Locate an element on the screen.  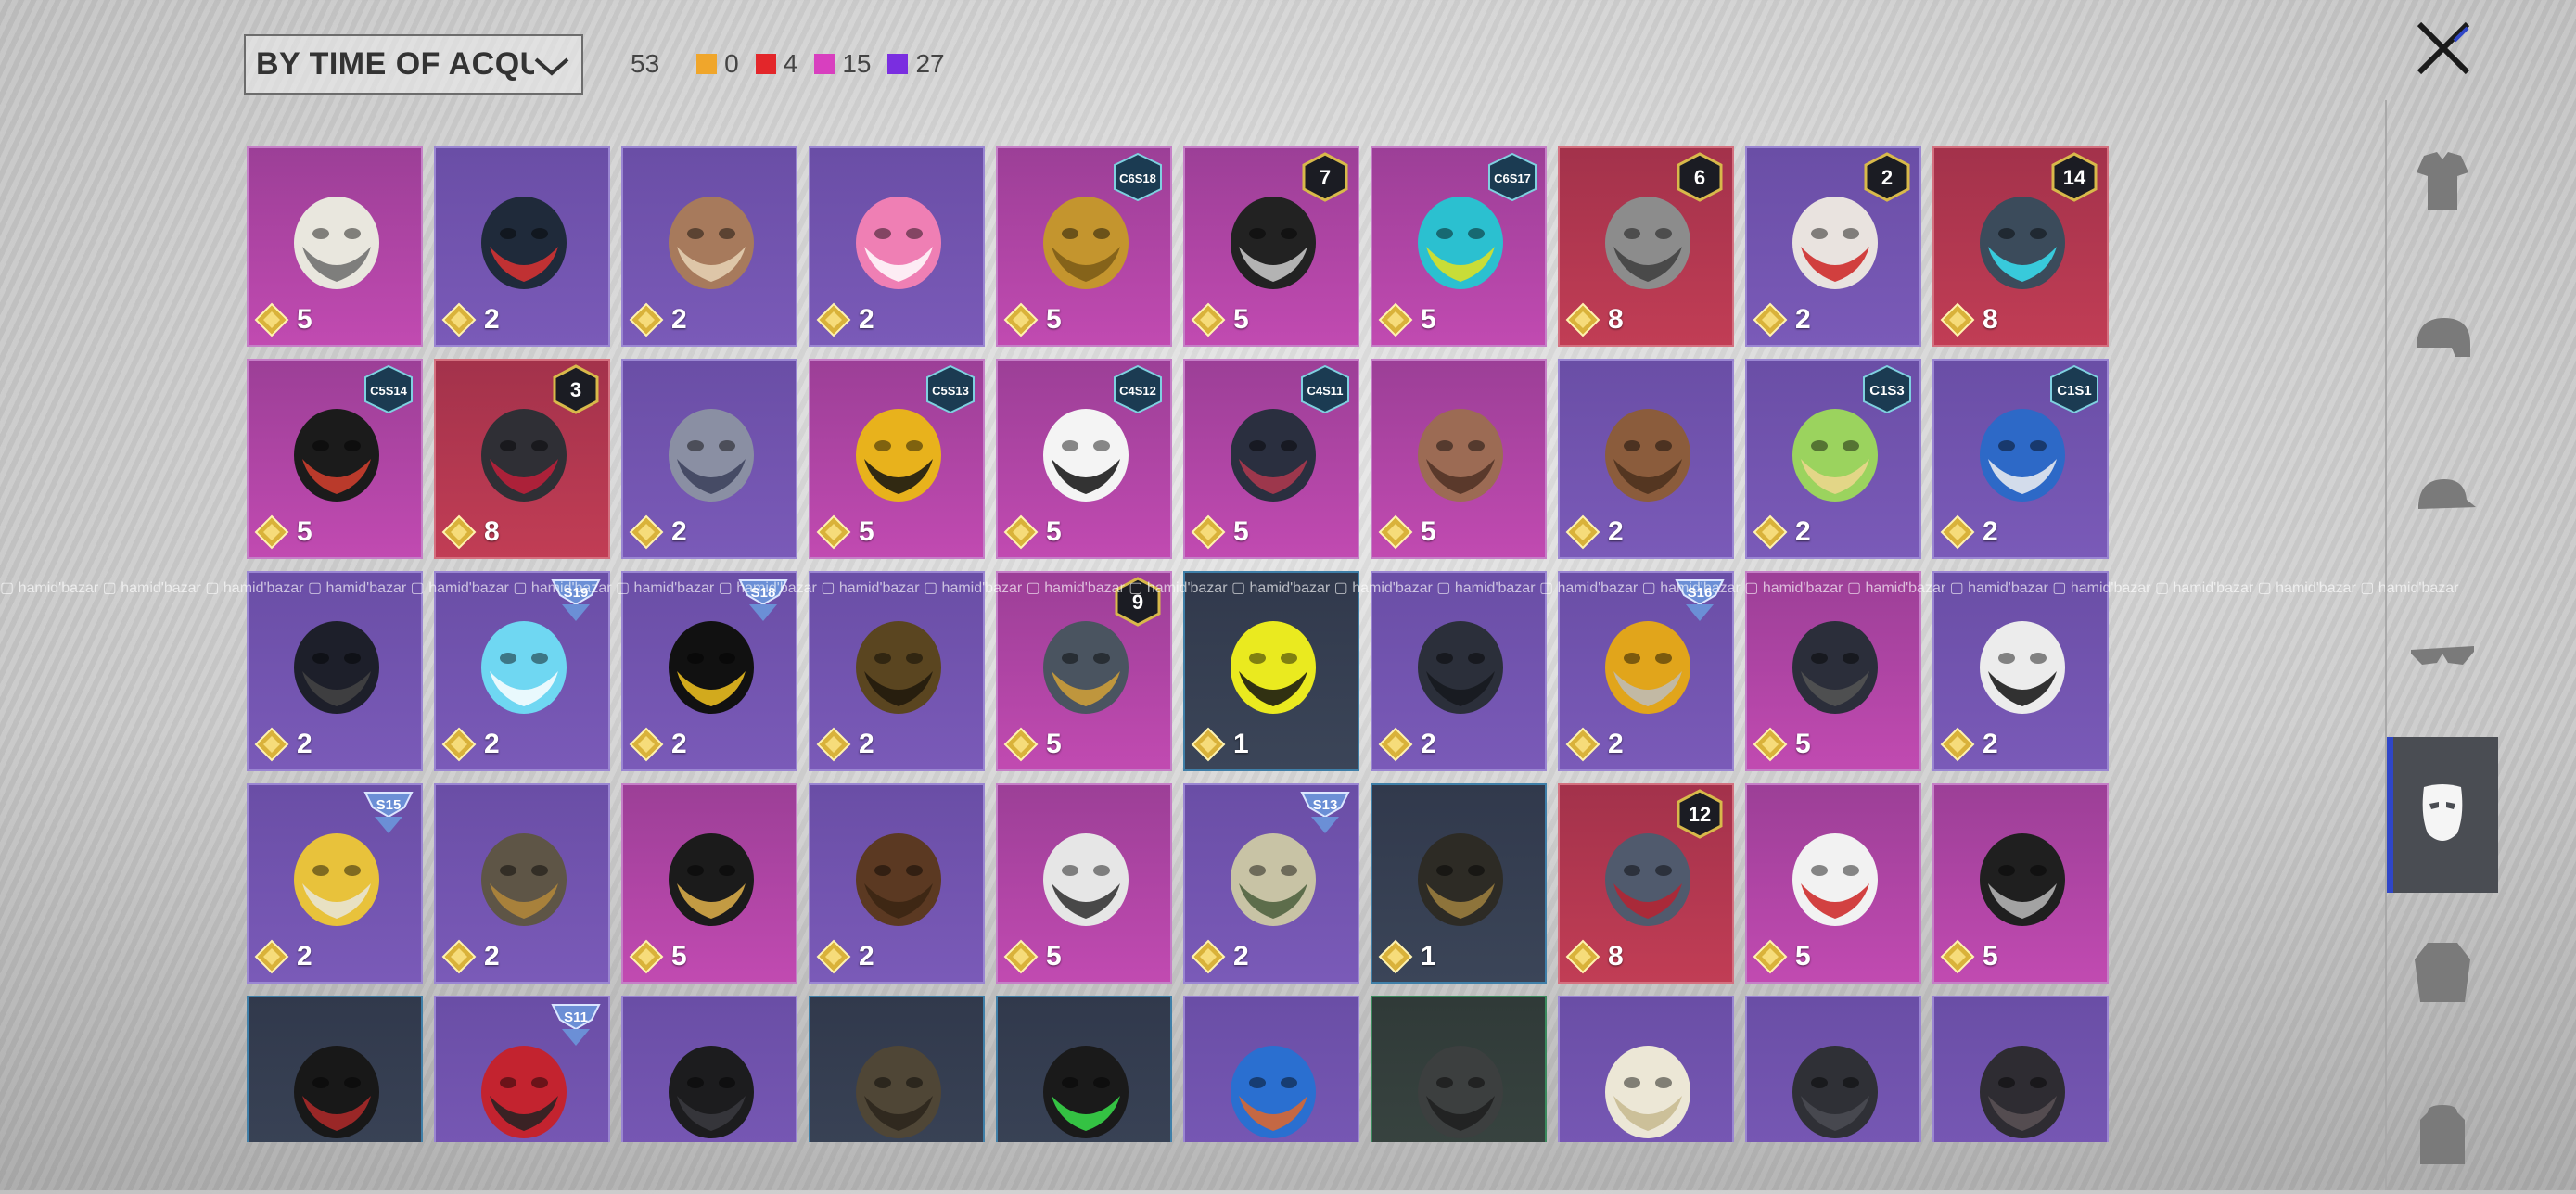
item-card: 75 is located at coordinates (1271, 246).